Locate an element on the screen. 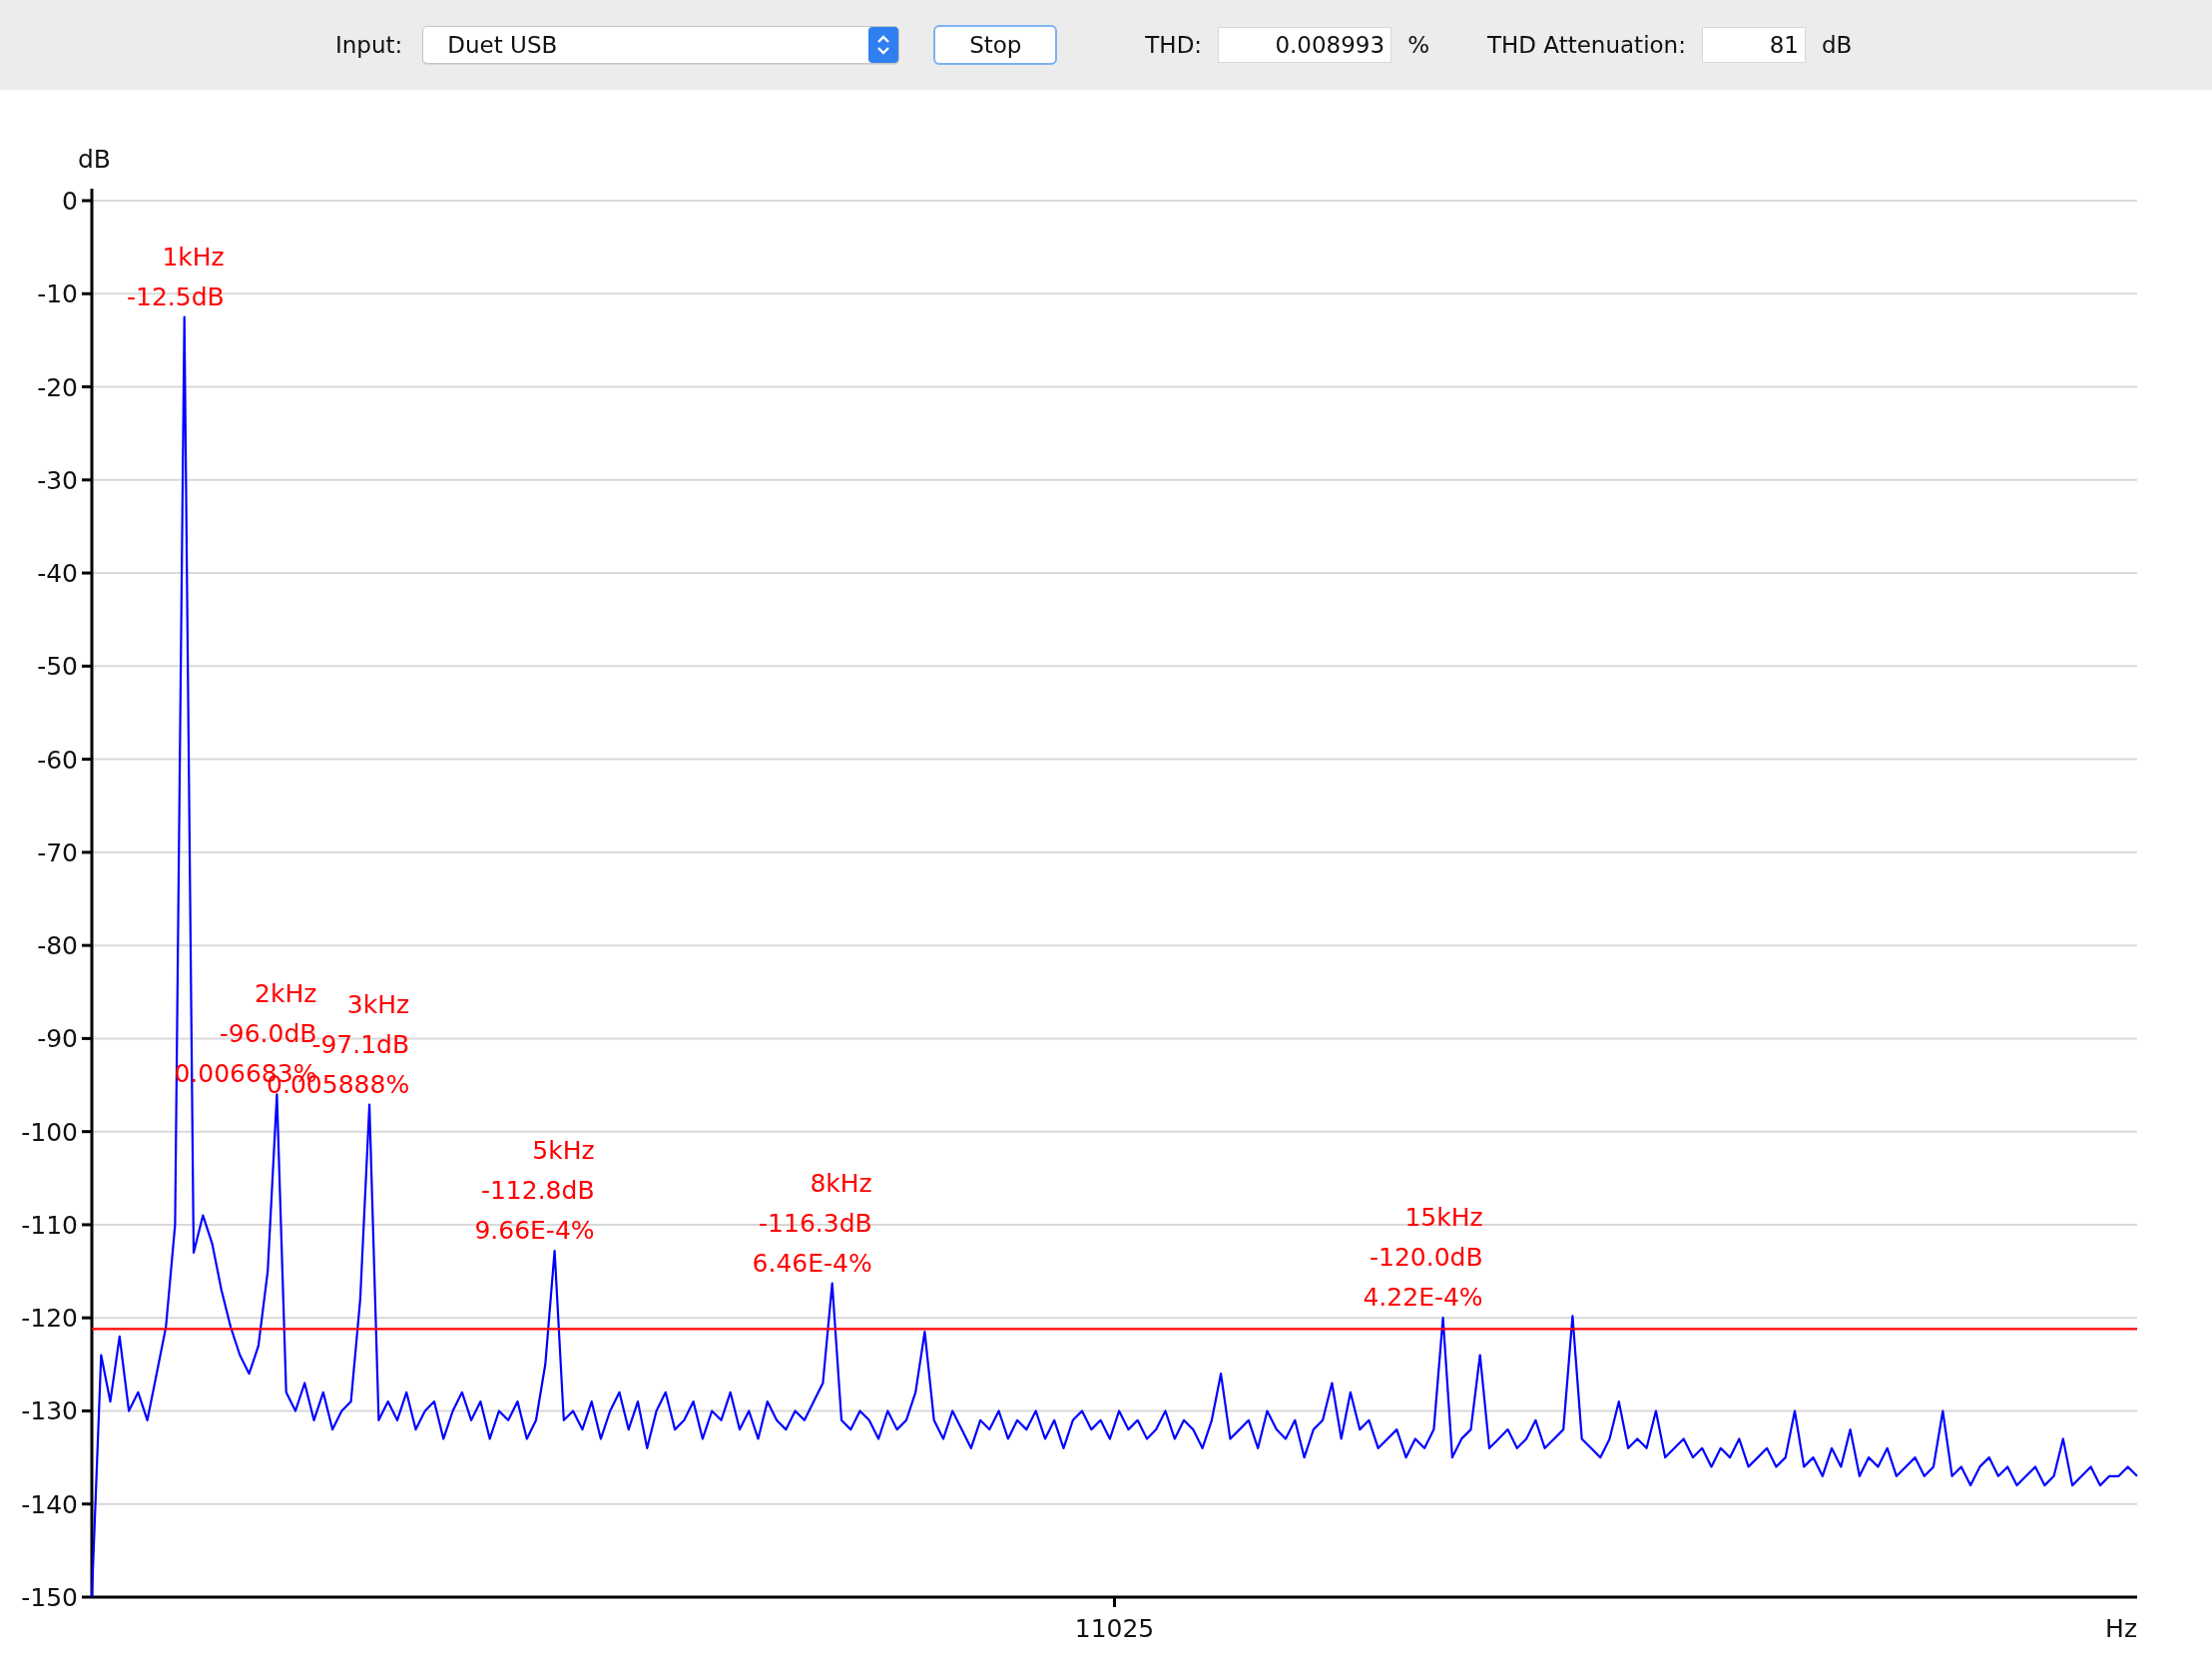 This screenshot has height=1663, width=2212. y-tick-label: -40 is located at coordinates (57, 574).